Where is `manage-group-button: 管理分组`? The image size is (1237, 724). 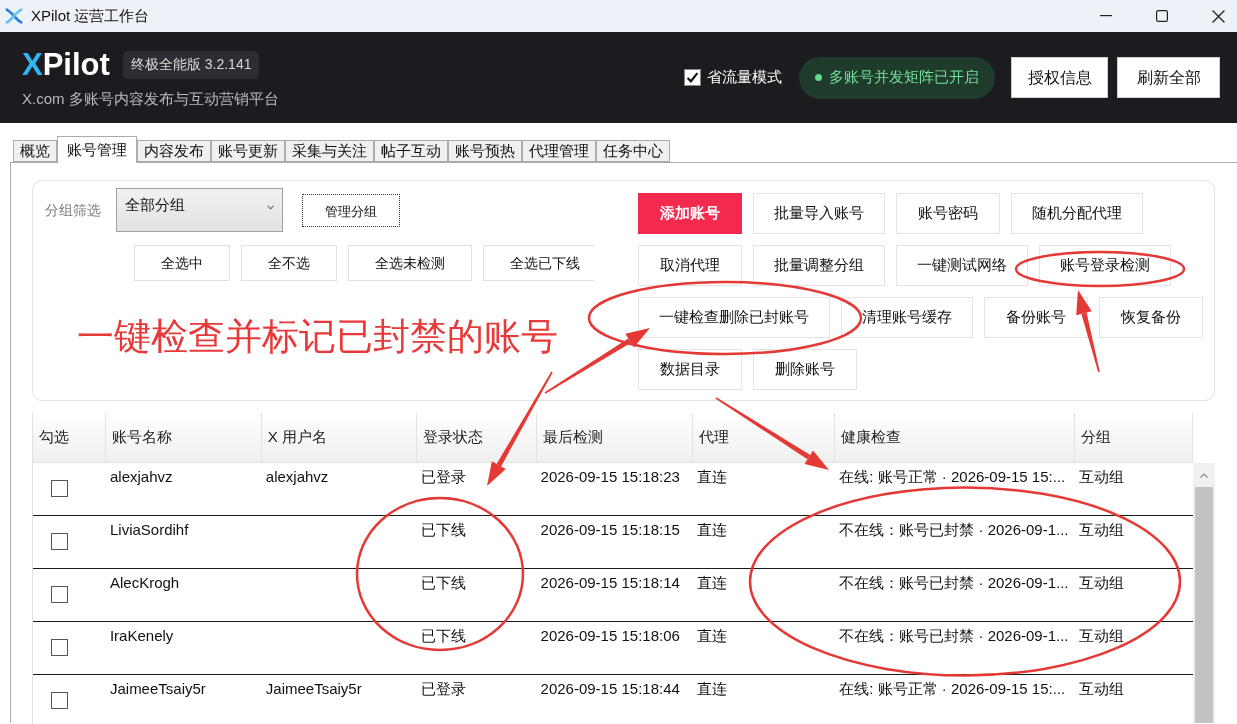 manage-group-button: 管理分组 is located at coordinates (351, 210).